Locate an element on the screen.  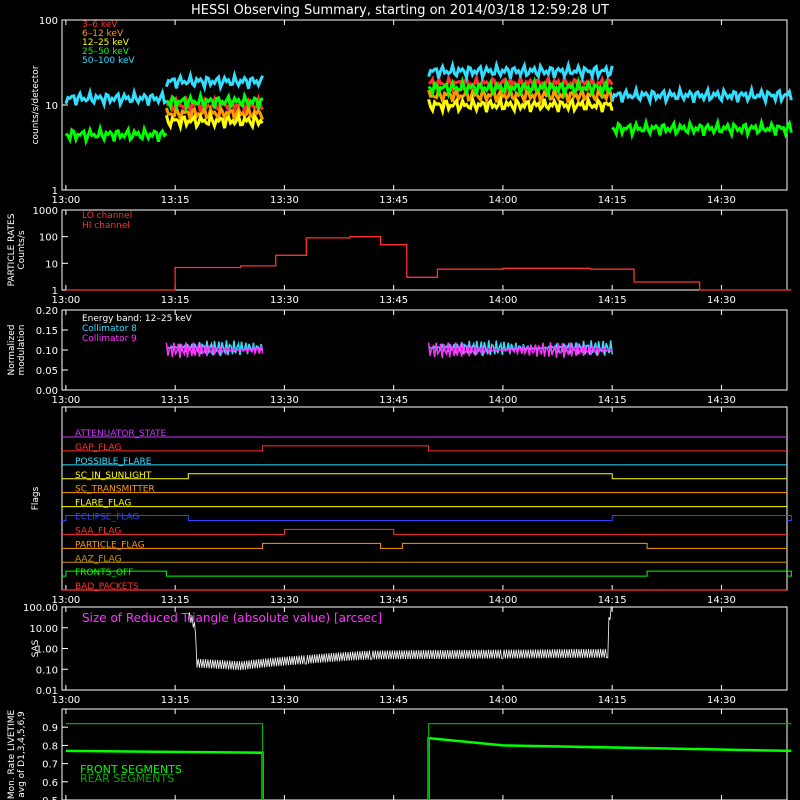
panel-1-ytick-label: 10 is located at coordinates (51, 264).